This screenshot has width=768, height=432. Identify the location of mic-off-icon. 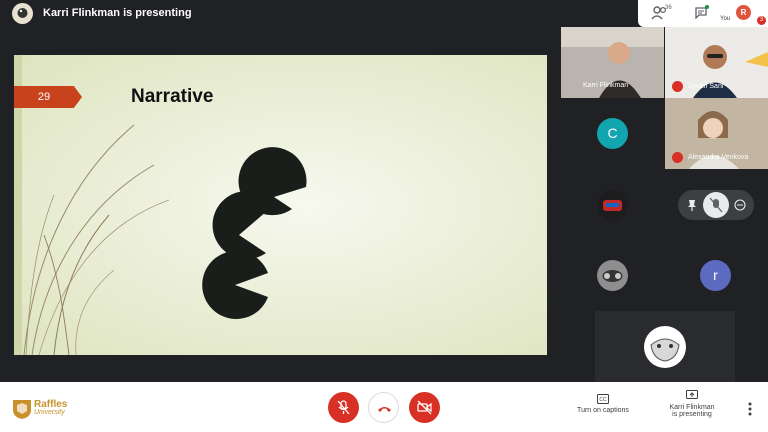
(343, 407).